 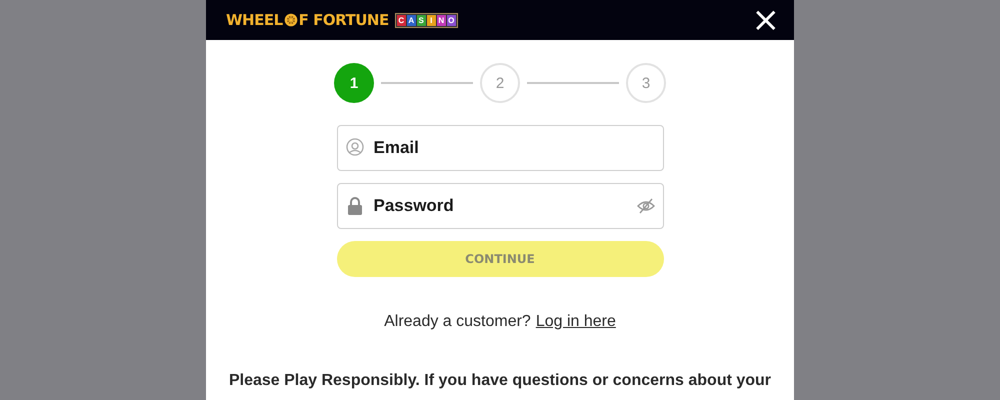 I want to click on user-icon, so click(x=354, y=148).